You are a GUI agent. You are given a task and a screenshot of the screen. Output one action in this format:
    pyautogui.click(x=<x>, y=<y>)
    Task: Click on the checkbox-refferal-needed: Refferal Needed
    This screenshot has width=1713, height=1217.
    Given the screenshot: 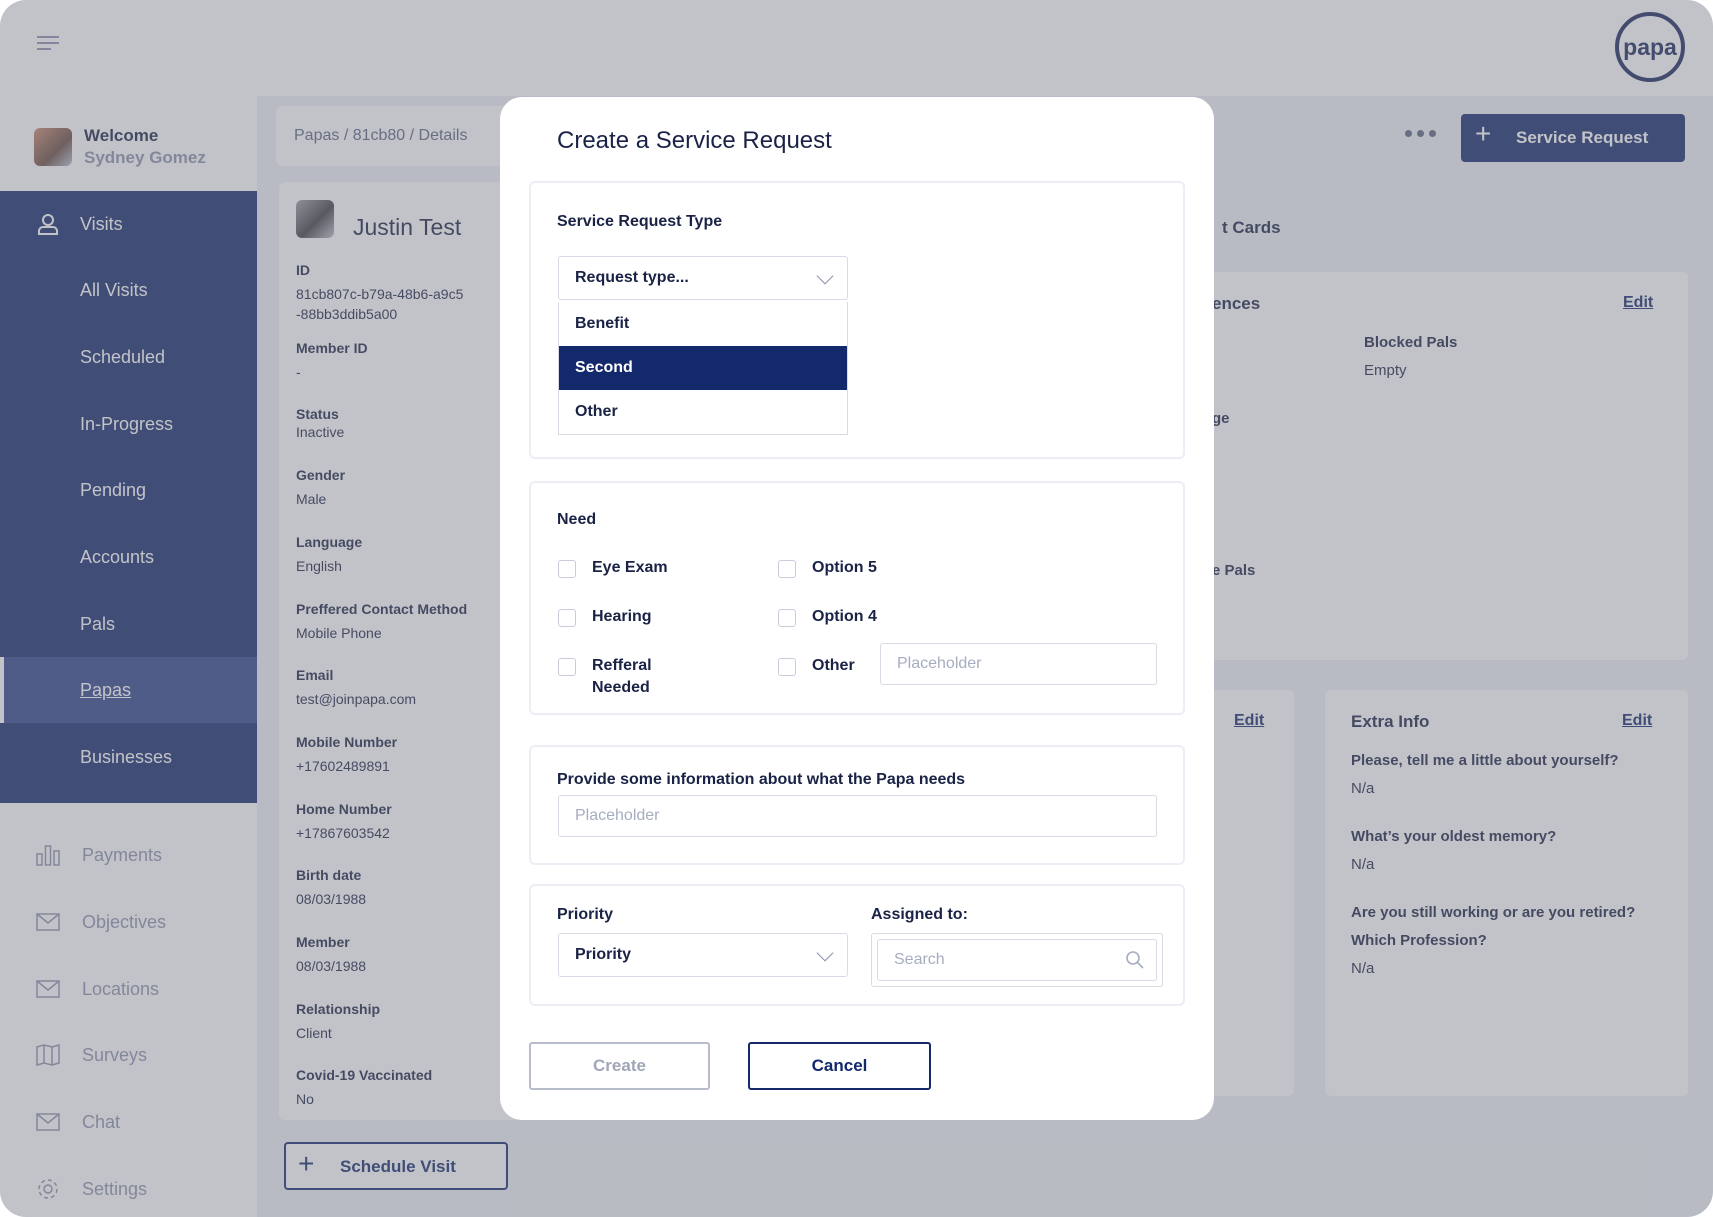 What is the action you would take?
    pyautogui.click(x=605, y=678)
    